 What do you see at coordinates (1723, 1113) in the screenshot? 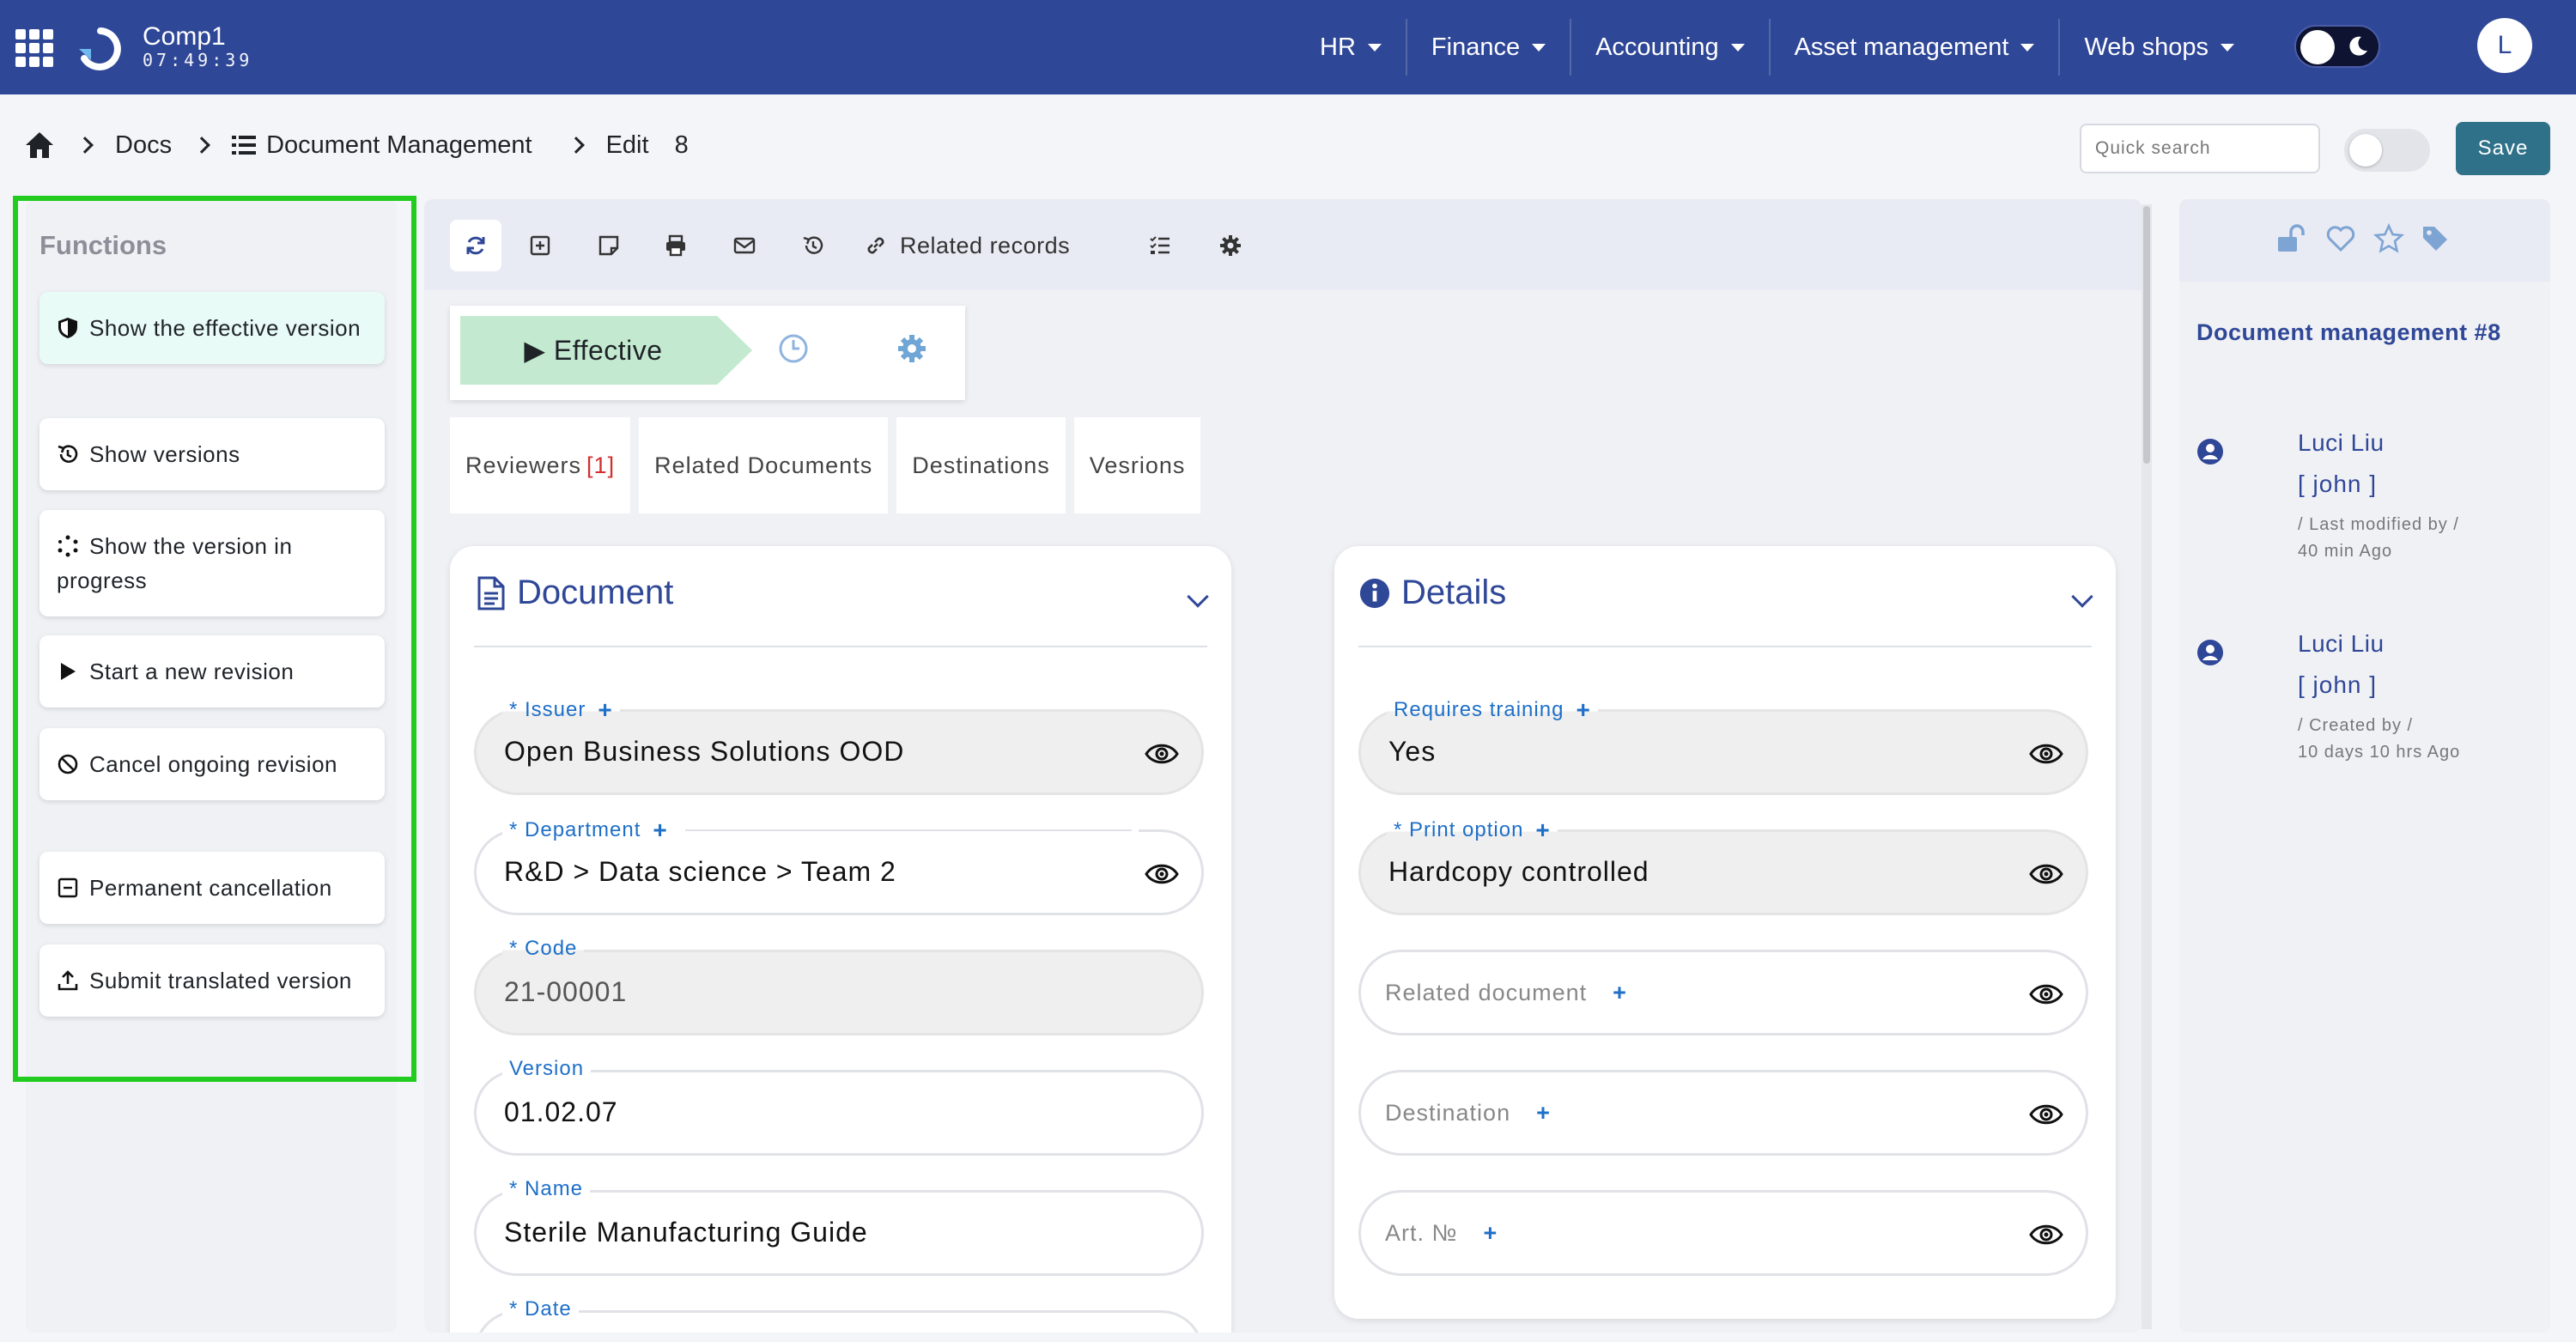
I see `destination-field: Destination +` at bounding box center [1723, 1113].